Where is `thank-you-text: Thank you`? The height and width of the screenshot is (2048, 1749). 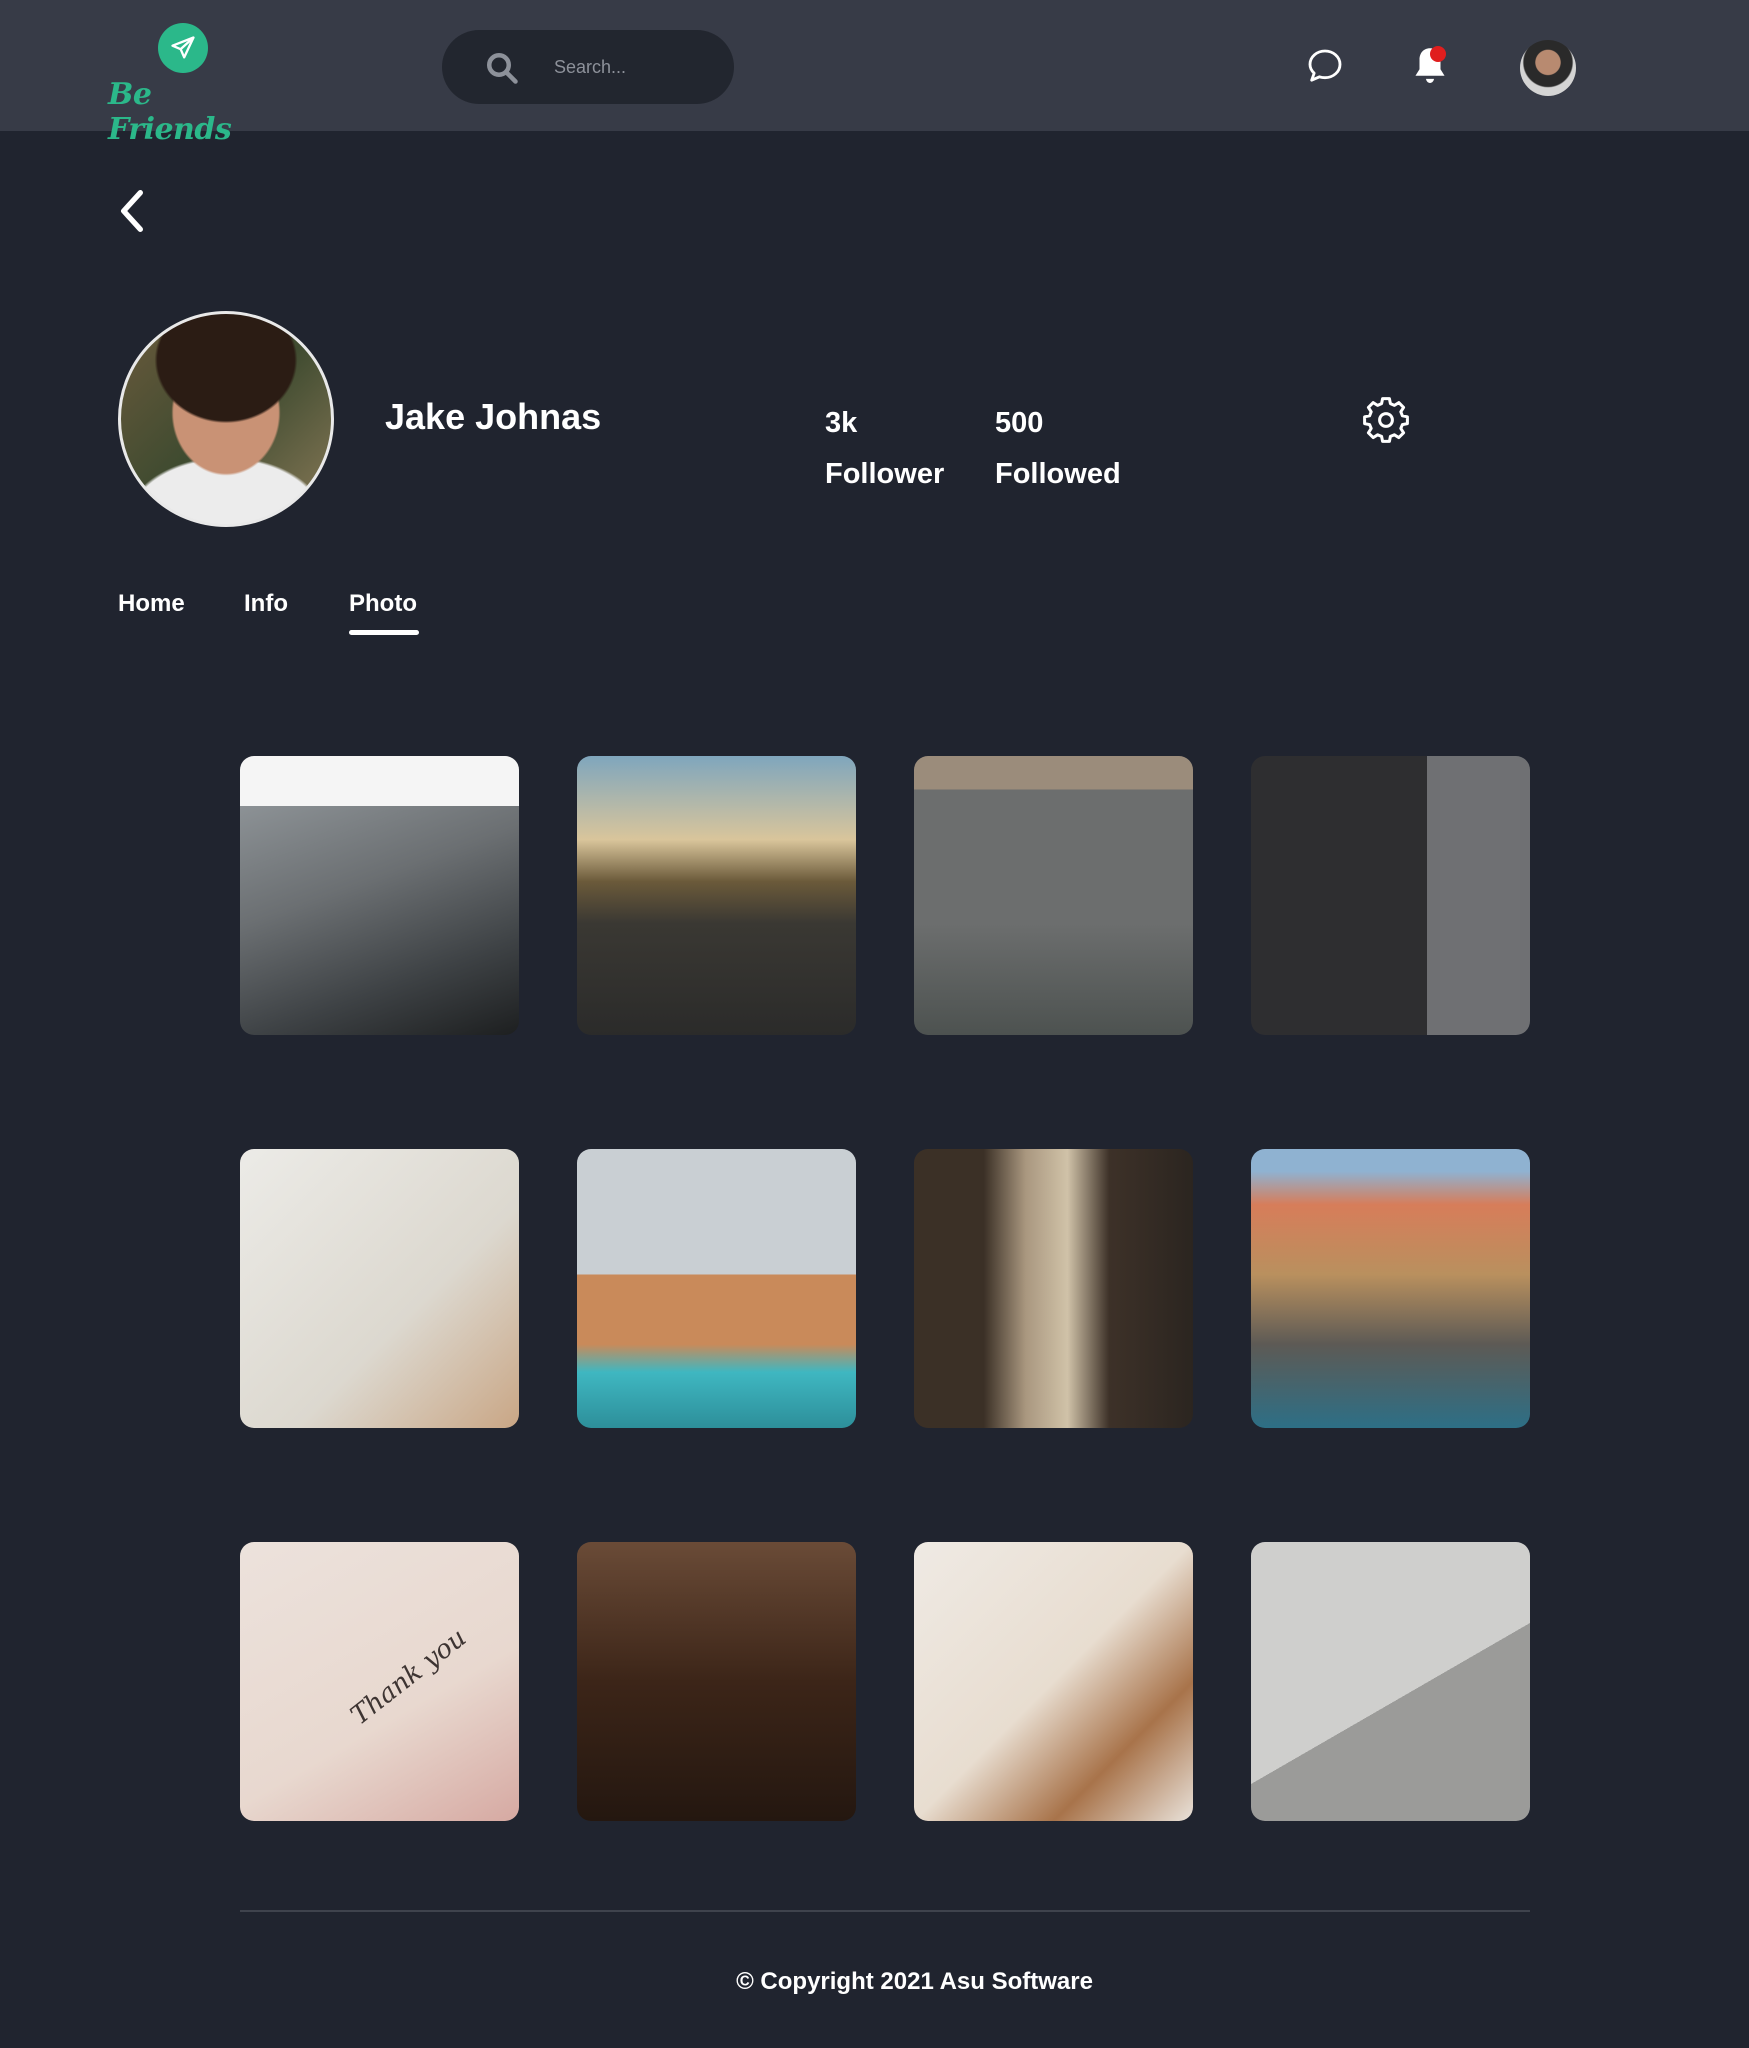 thank-you-text: Thank you is located at coordinates (409, 1677).